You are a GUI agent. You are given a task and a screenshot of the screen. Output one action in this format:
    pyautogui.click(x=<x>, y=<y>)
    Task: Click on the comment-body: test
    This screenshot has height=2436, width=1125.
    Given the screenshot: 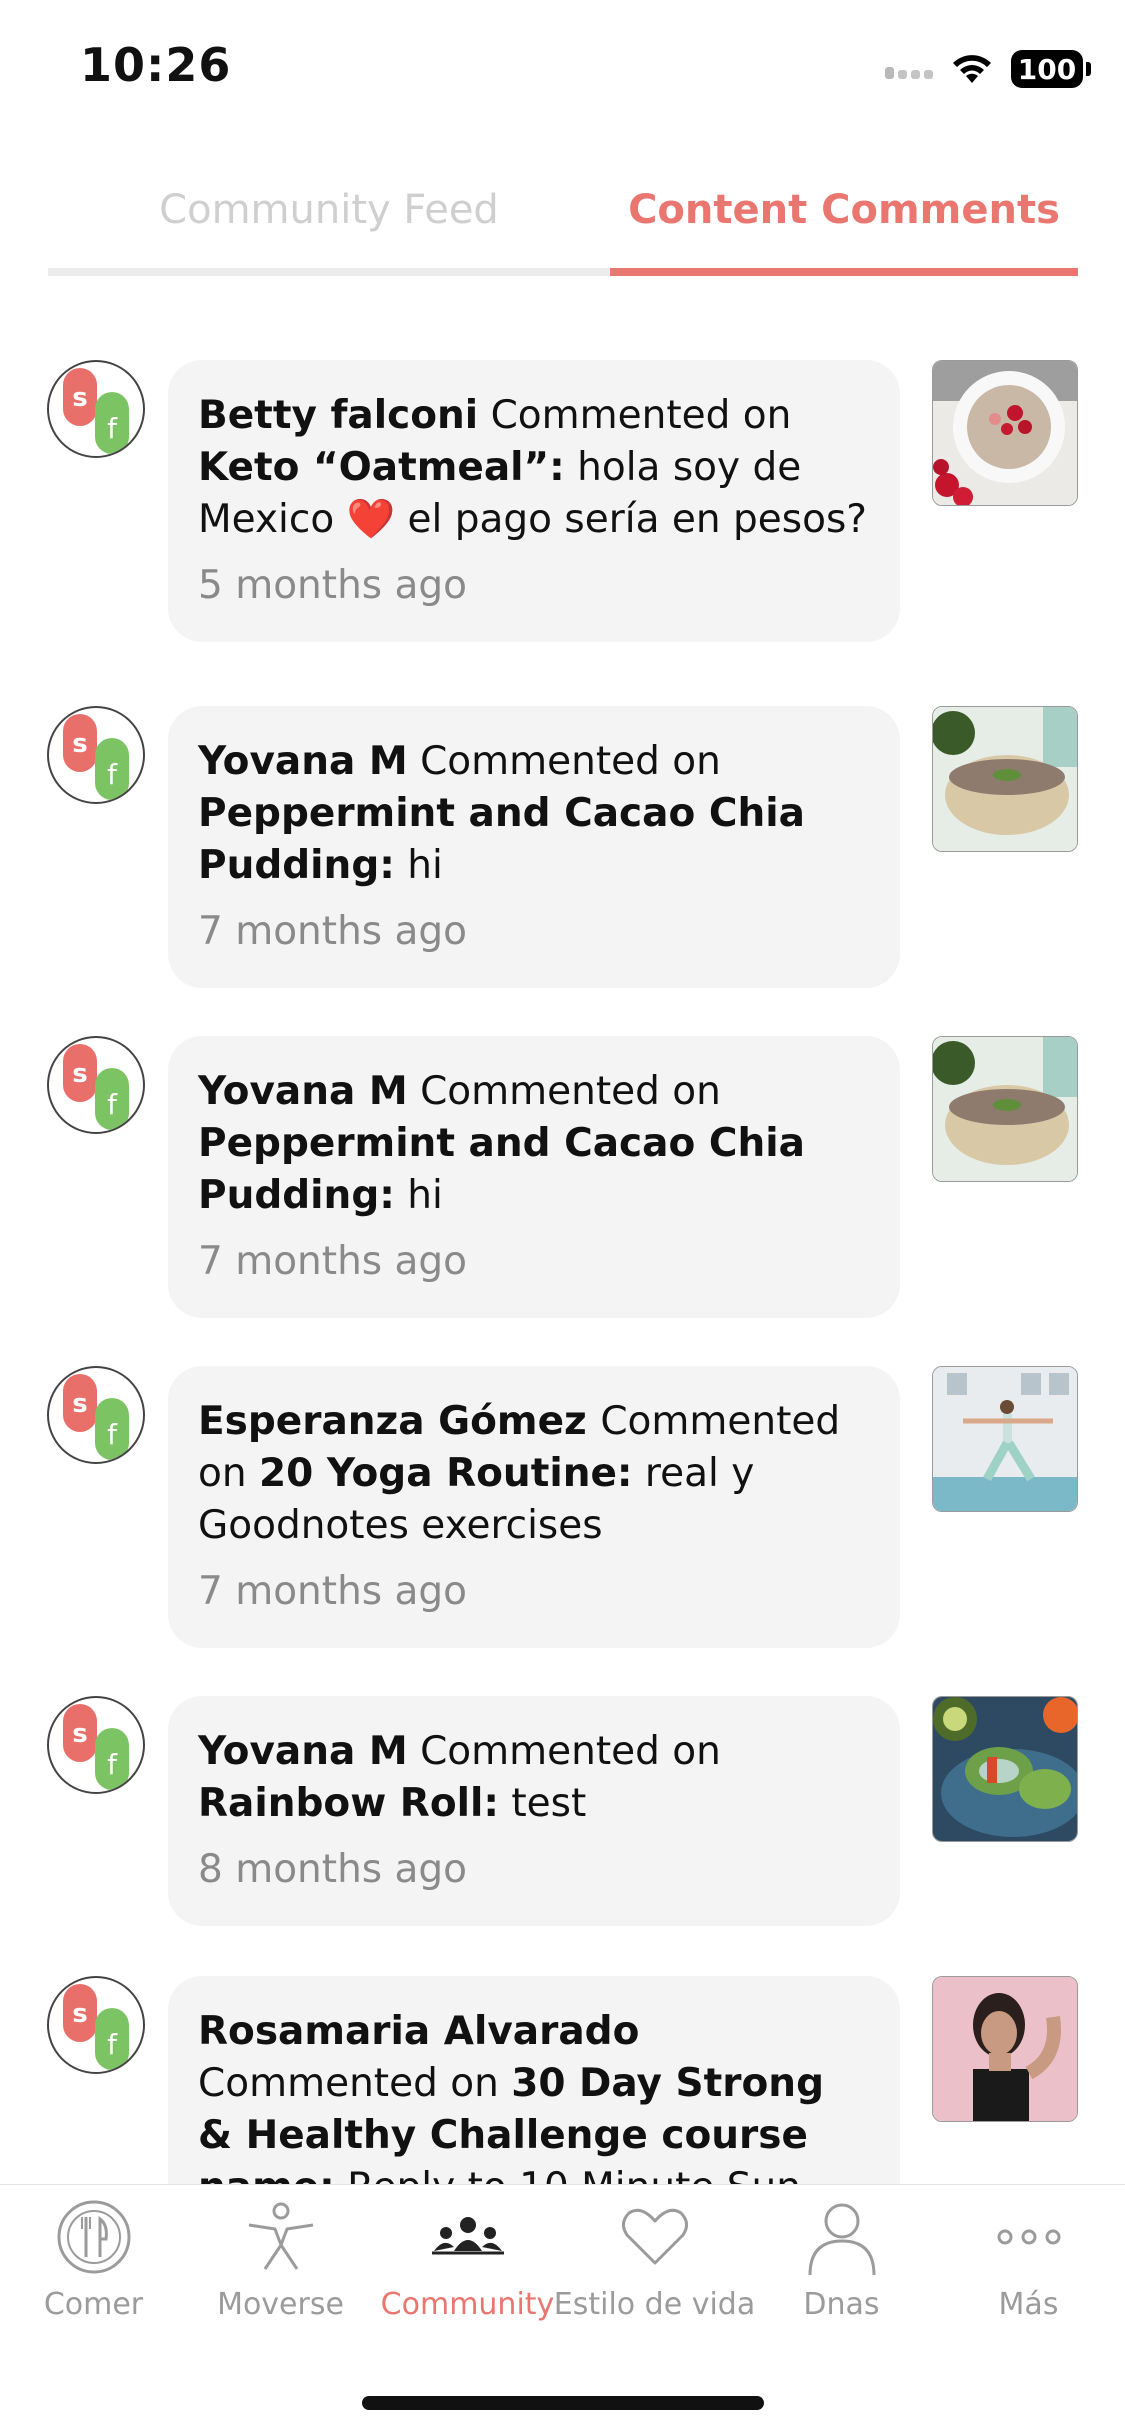 What is the action you would take?
    pyautogui.click(x=542, y=1803)
    